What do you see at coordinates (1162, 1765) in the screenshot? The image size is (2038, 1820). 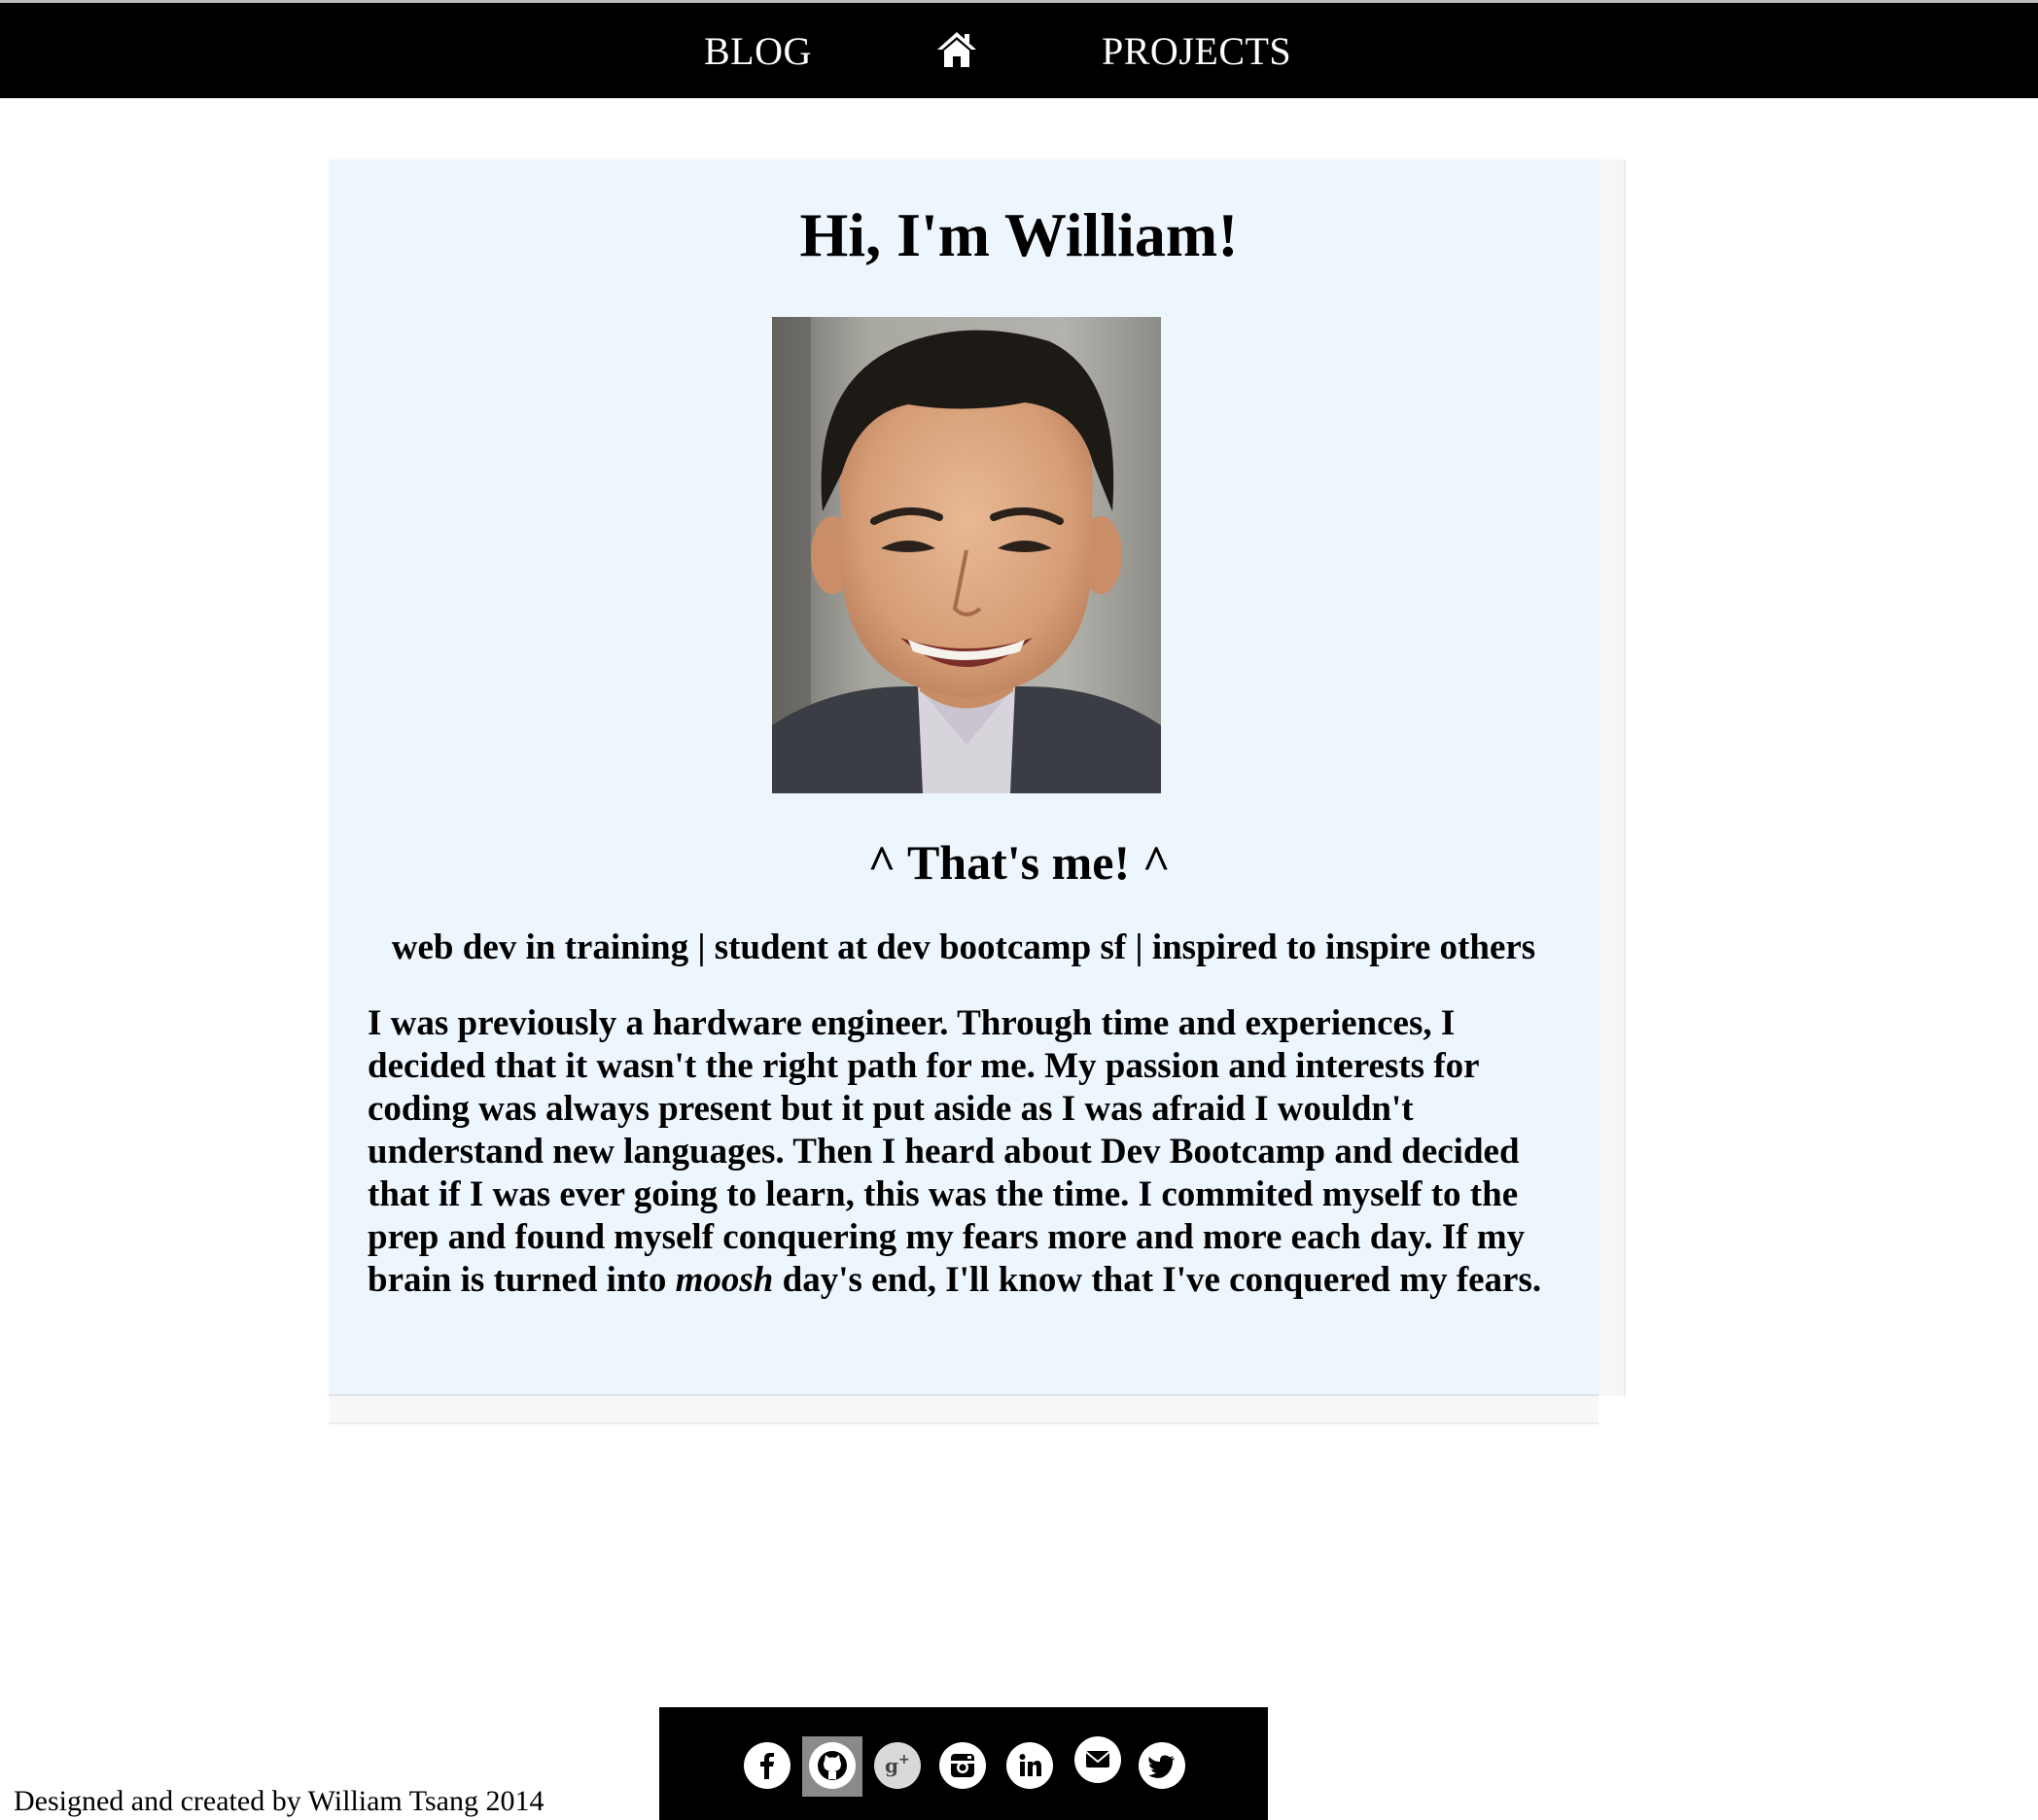 I see `twitter-icon` at bounding box center [1162, 1765].